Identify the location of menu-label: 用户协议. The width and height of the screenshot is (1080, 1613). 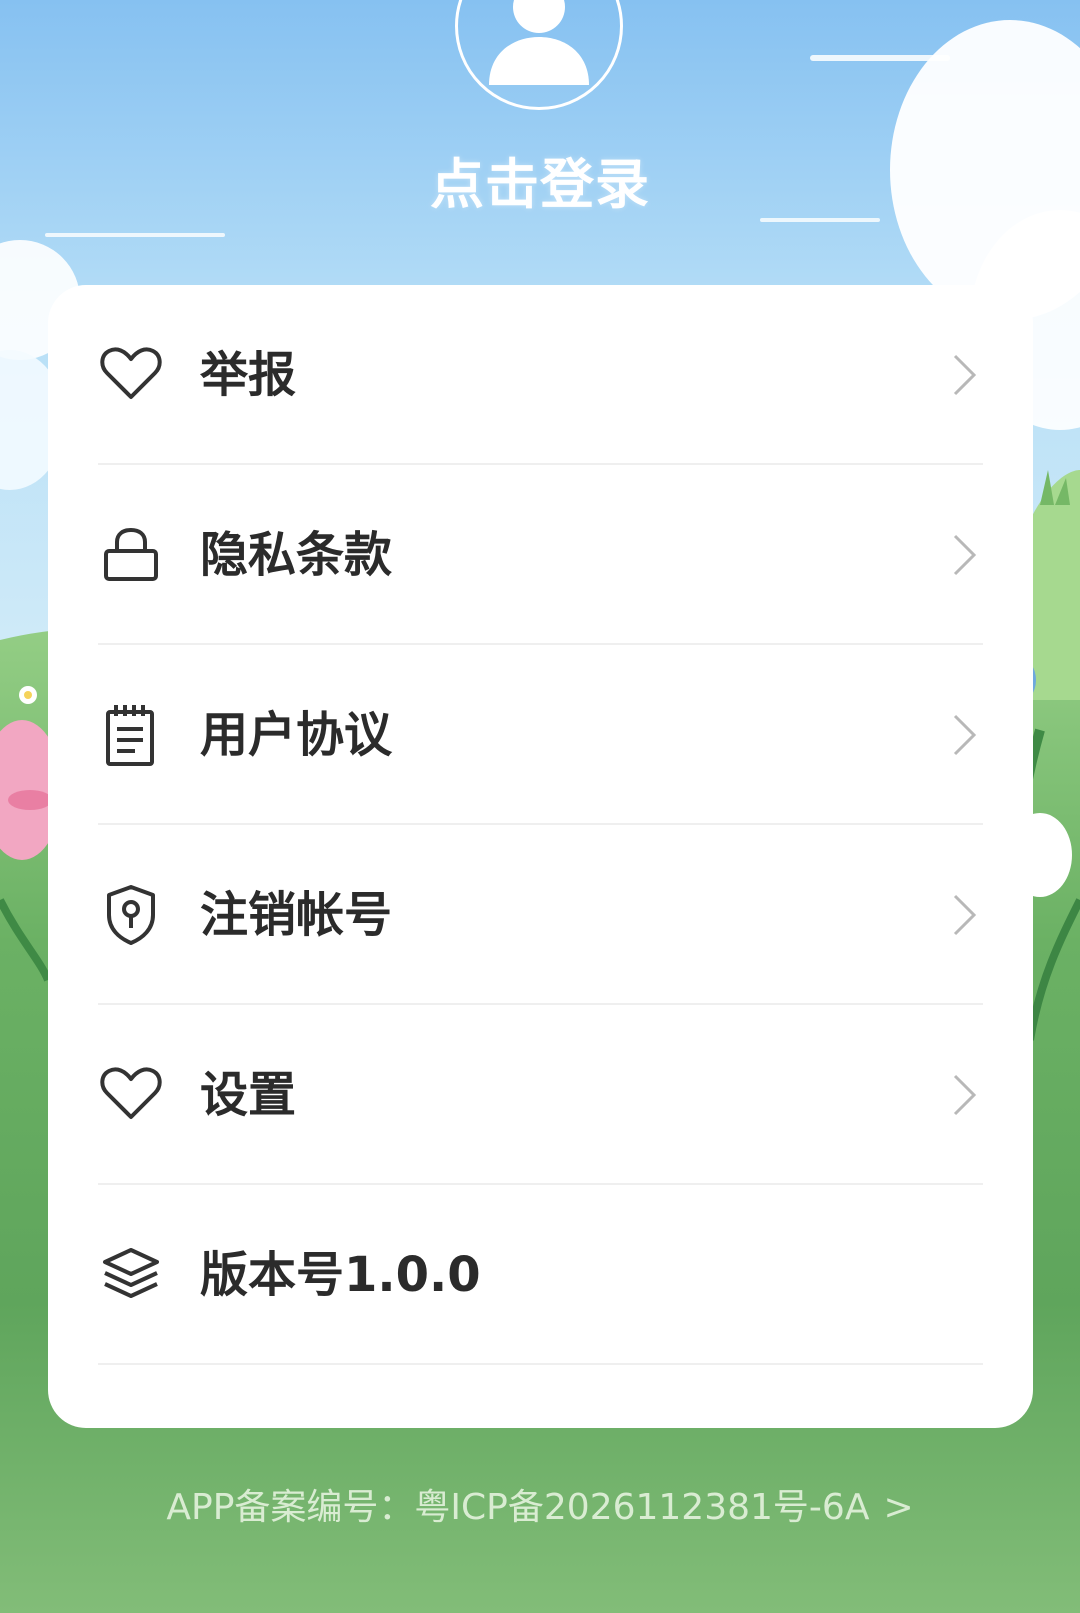
(296, 735).